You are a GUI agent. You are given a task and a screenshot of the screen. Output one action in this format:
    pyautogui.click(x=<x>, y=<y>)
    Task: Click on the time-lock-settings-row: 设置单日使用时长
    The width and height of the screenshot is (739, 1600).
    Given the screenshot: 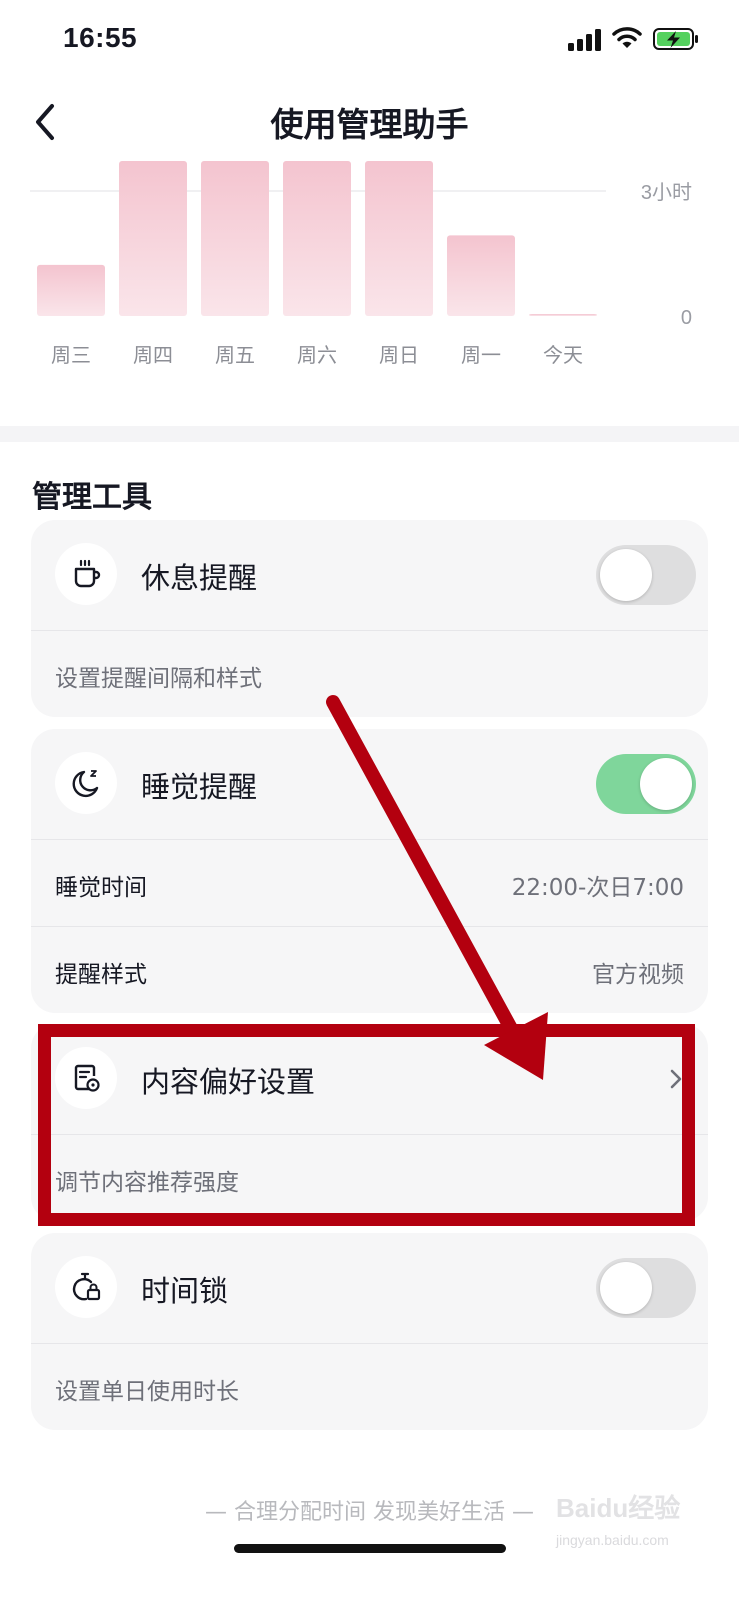 What is the action you would take?
    pyautogui.click(x=369, y=1387)
    